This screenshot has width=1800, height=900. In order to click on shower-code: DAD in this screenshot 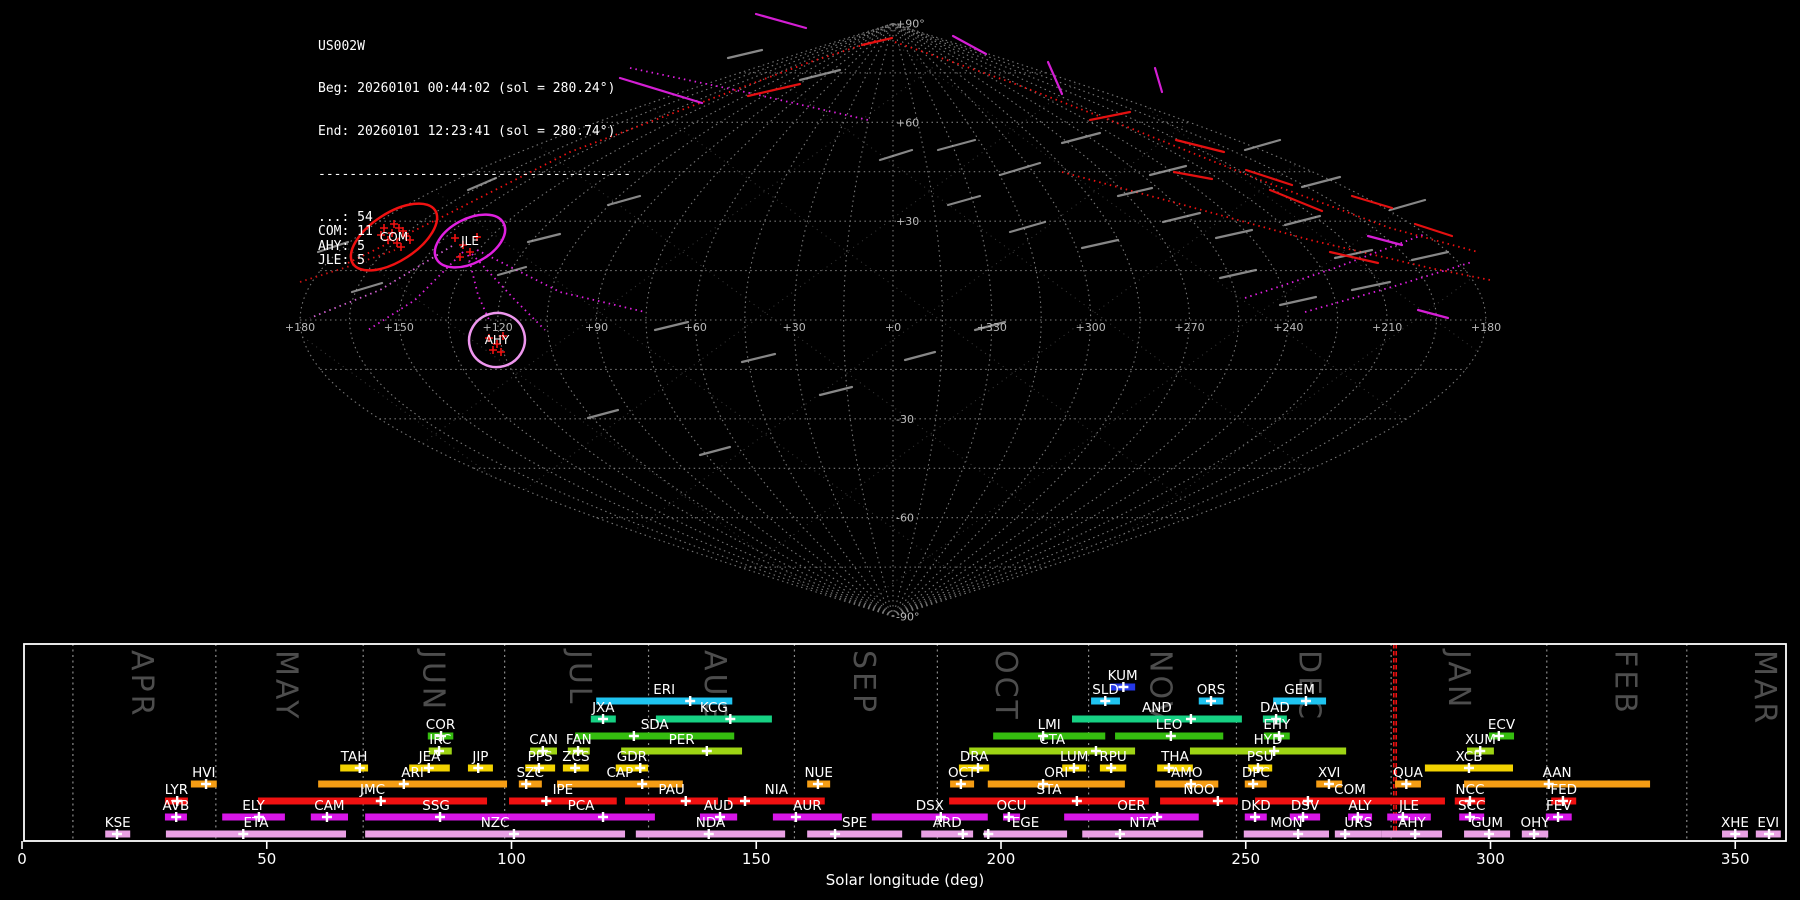, I will do `click(1275, 708)`.